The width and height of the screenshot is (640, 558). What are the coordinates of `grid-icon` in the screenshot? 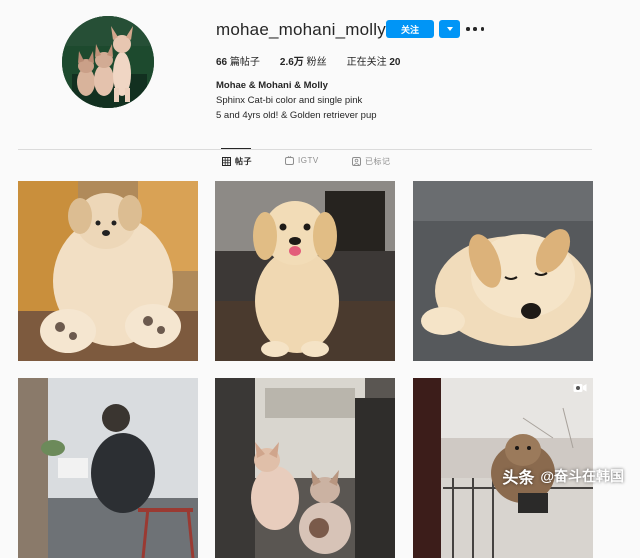 It's located at (226, 161).